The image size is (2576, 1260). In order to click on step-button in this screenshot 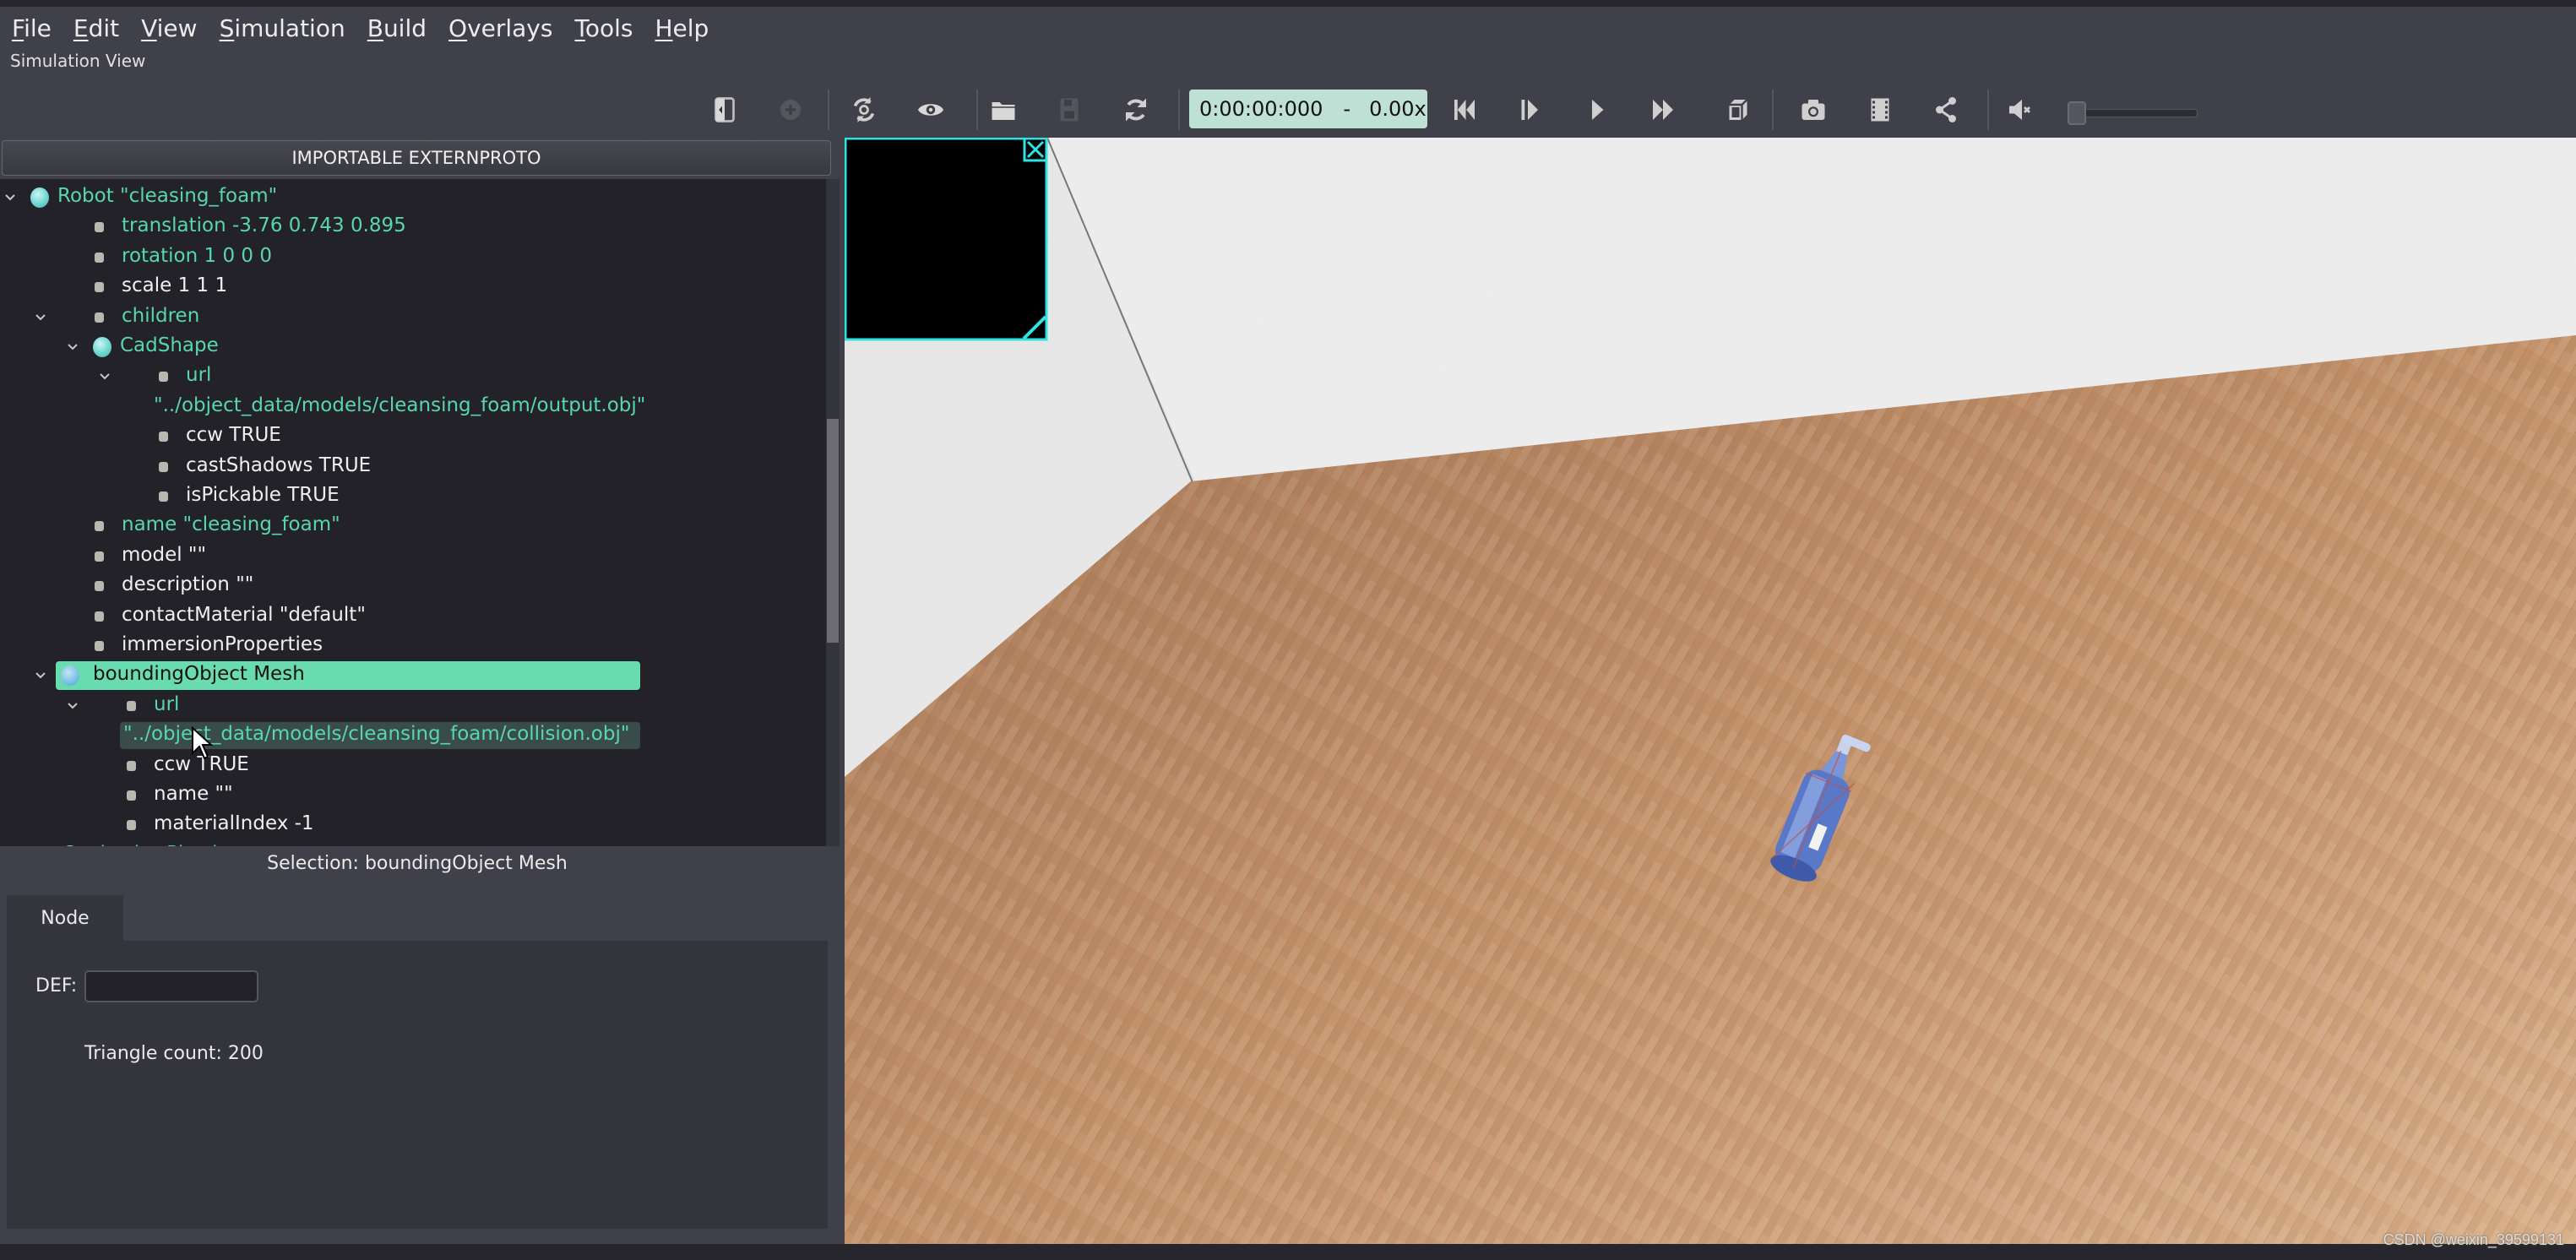, I will do `click(1530, 110)`.